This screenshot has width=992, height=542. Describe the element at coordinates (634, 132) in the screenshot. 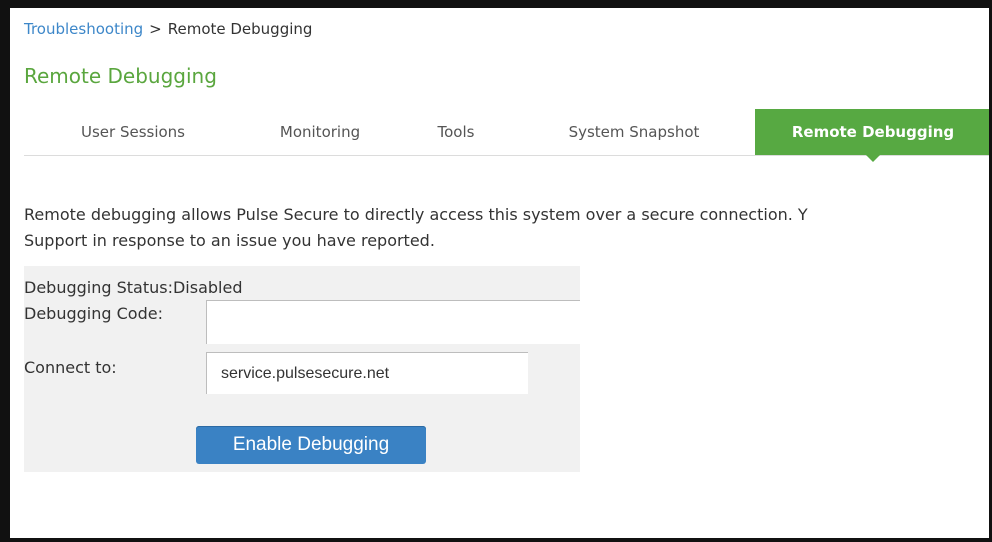

I see `tab-system-snapshot: System Snapshot` at that location.